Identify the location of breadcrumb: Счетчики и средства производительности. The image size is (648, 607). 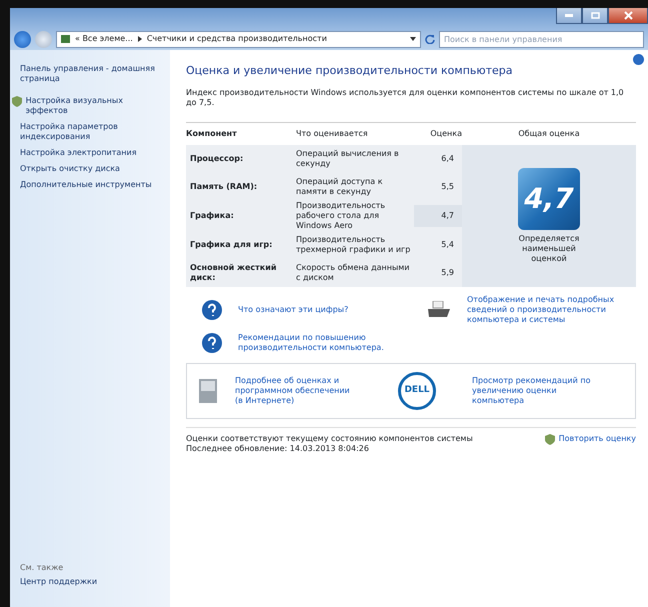
(236, 39).